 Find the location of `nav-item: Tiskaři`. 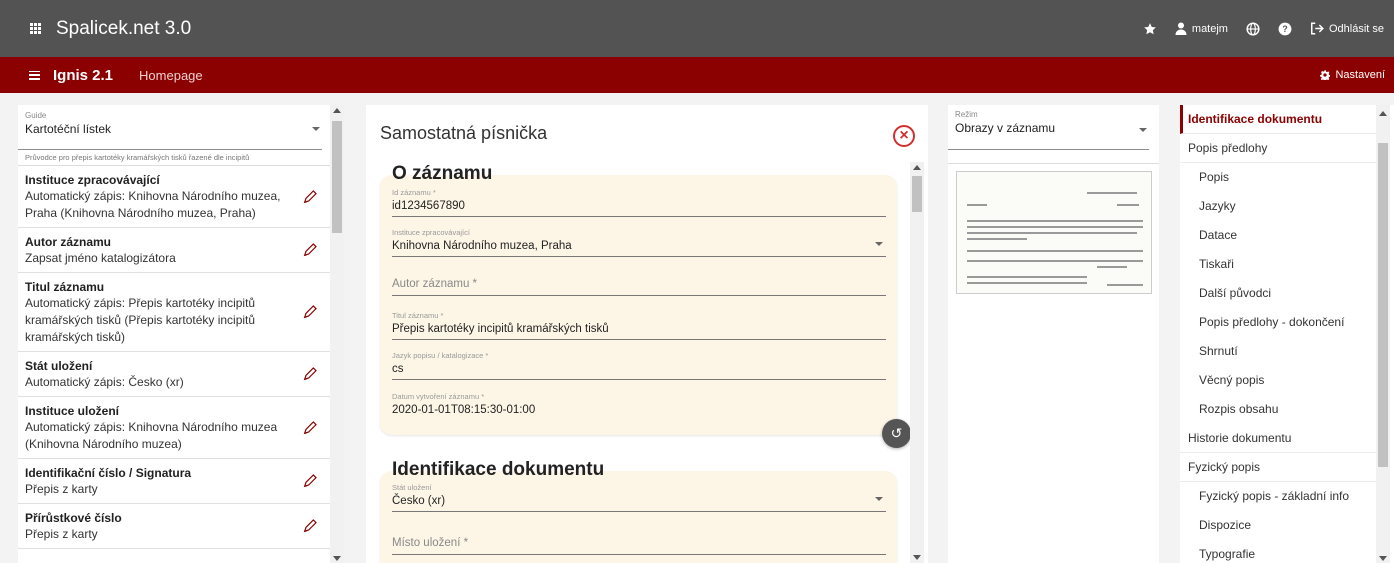

nav-item: Tiskaři is located at coordinates (1278, 264).